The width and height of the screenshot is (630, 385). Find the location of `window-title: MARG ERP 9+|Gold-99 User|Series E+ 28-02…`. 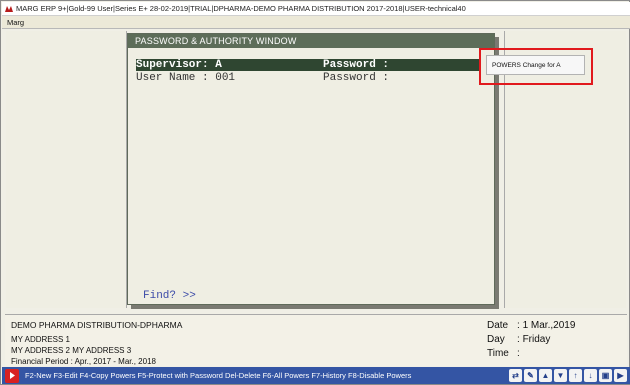

window-title: MARG ERP 9+|Gold-99 User|Series E+ 28-02… is located at coordinates (241, 8).